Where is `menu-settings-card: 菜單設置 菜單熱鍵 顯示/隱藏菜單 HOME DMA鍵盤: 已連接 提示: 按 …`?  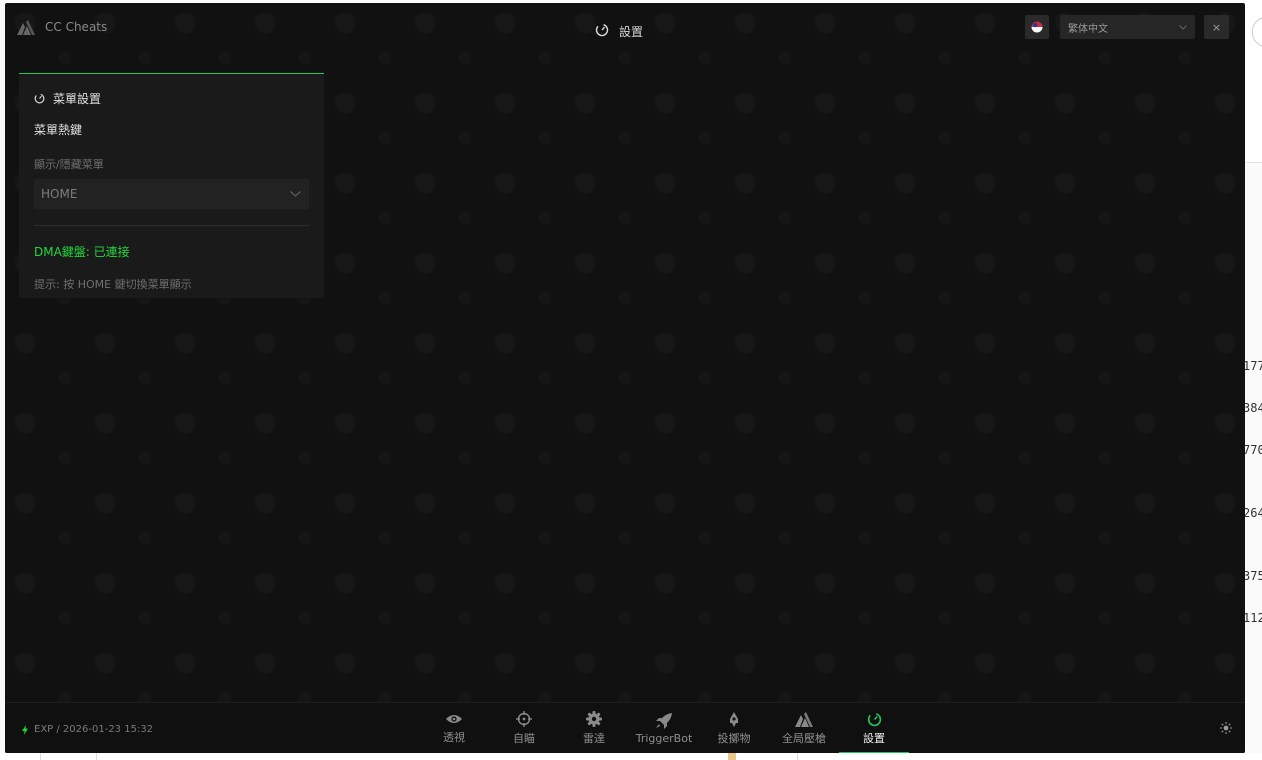 menu-settings-card: 菜單設置 菜單熱鍵 顯示/隱藏菜單 HOME DMA鍵盤: 已連接 提示: 按 … is located at coordinates (171, 185).